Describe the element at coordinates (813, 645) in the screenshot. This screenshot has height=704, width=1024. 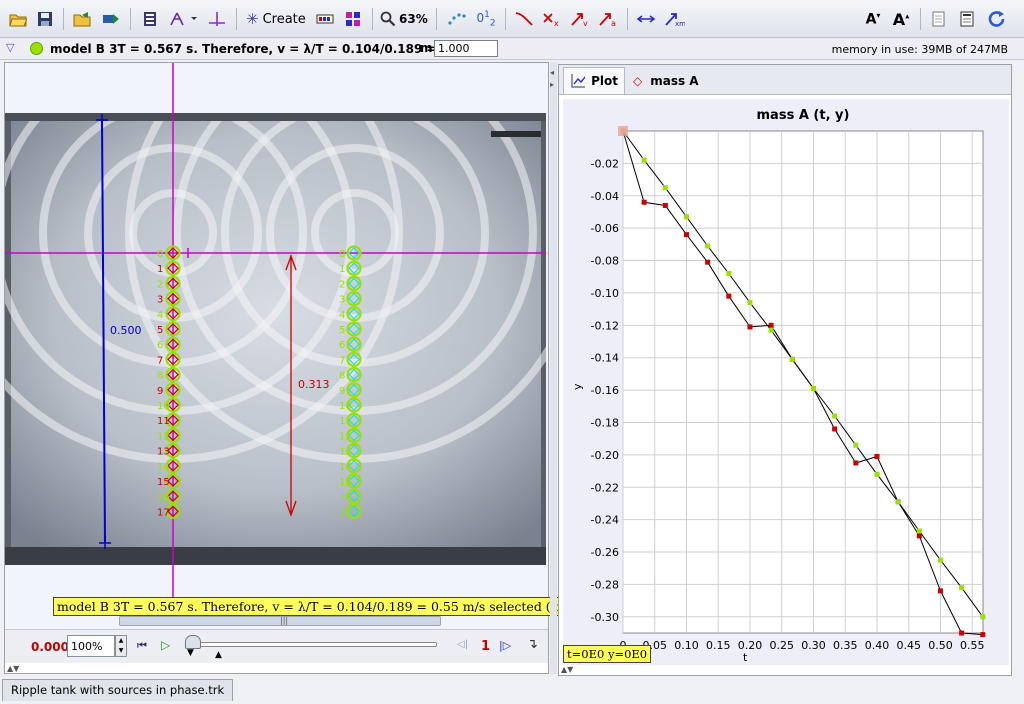
I see `x-tick-label: 0.30` at that location.